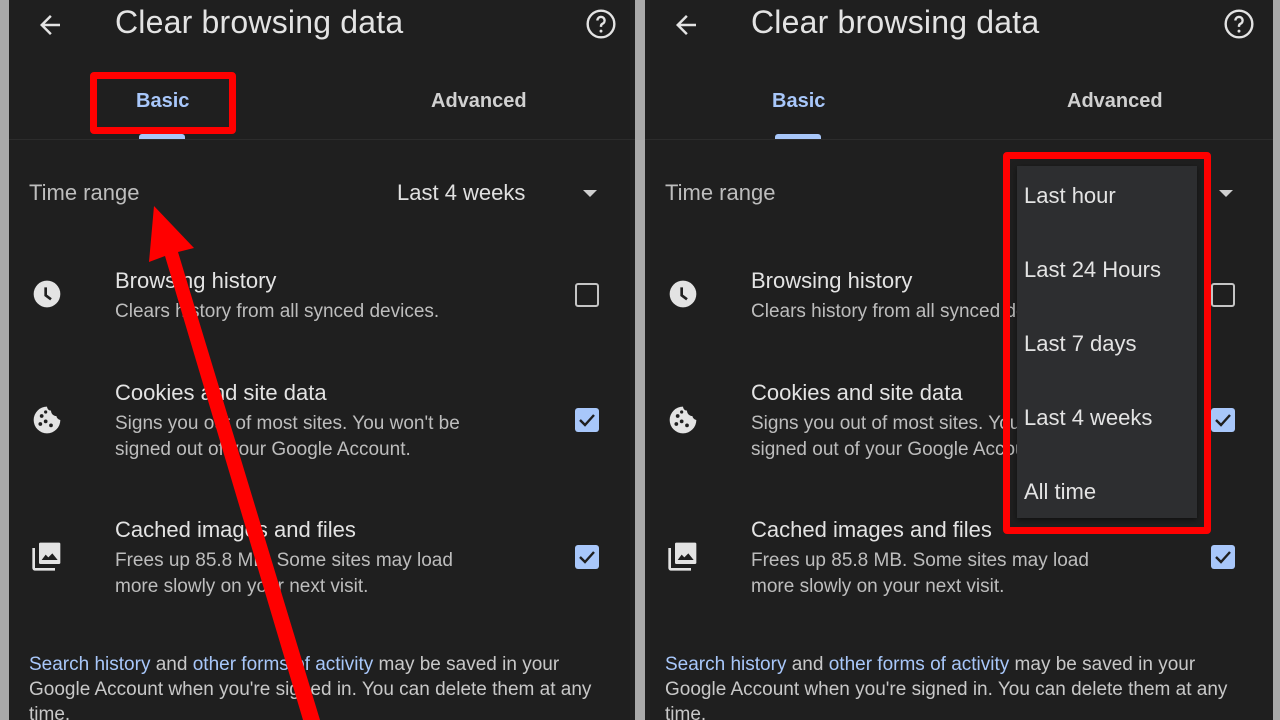 This screenshot has height=720, width=1280. What do you see at coordinates (263, 449) in the screenshot?
I see `cookies-desc-line2: signed out of your Google Account.` at bounding box center [263, 449].